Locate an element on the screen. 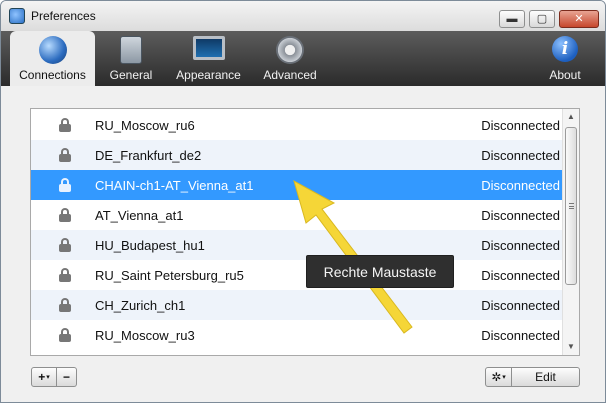 The width and height of the screenshot is (606, 403). connection-name: CHAIN-ch1-AT_Vienna_at1 is located at coordinates (174, 185).